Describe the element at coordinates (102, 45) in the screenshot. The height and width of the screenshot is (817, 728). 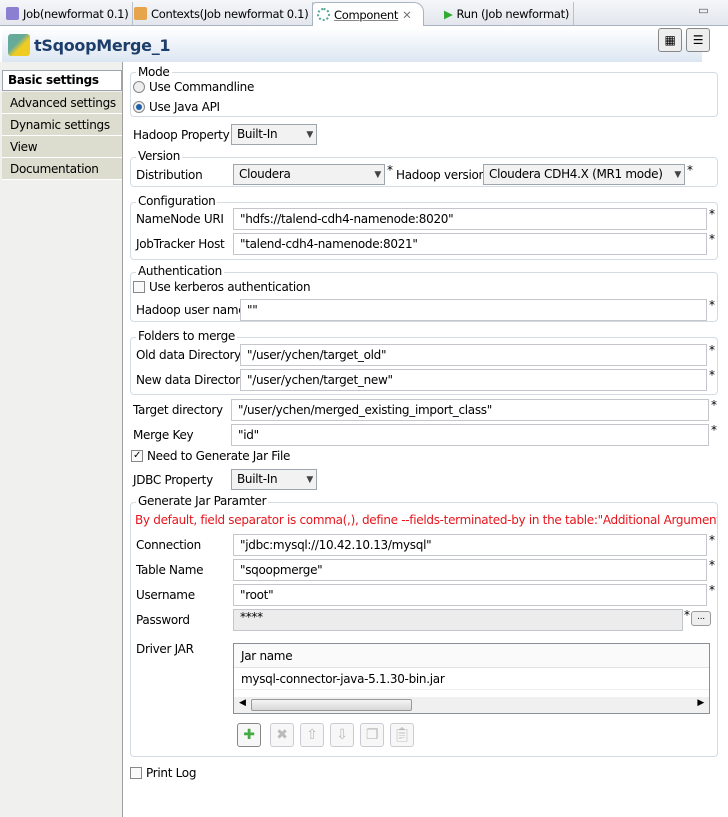
I see `component-title: tSqoopMerge_1` at that location.